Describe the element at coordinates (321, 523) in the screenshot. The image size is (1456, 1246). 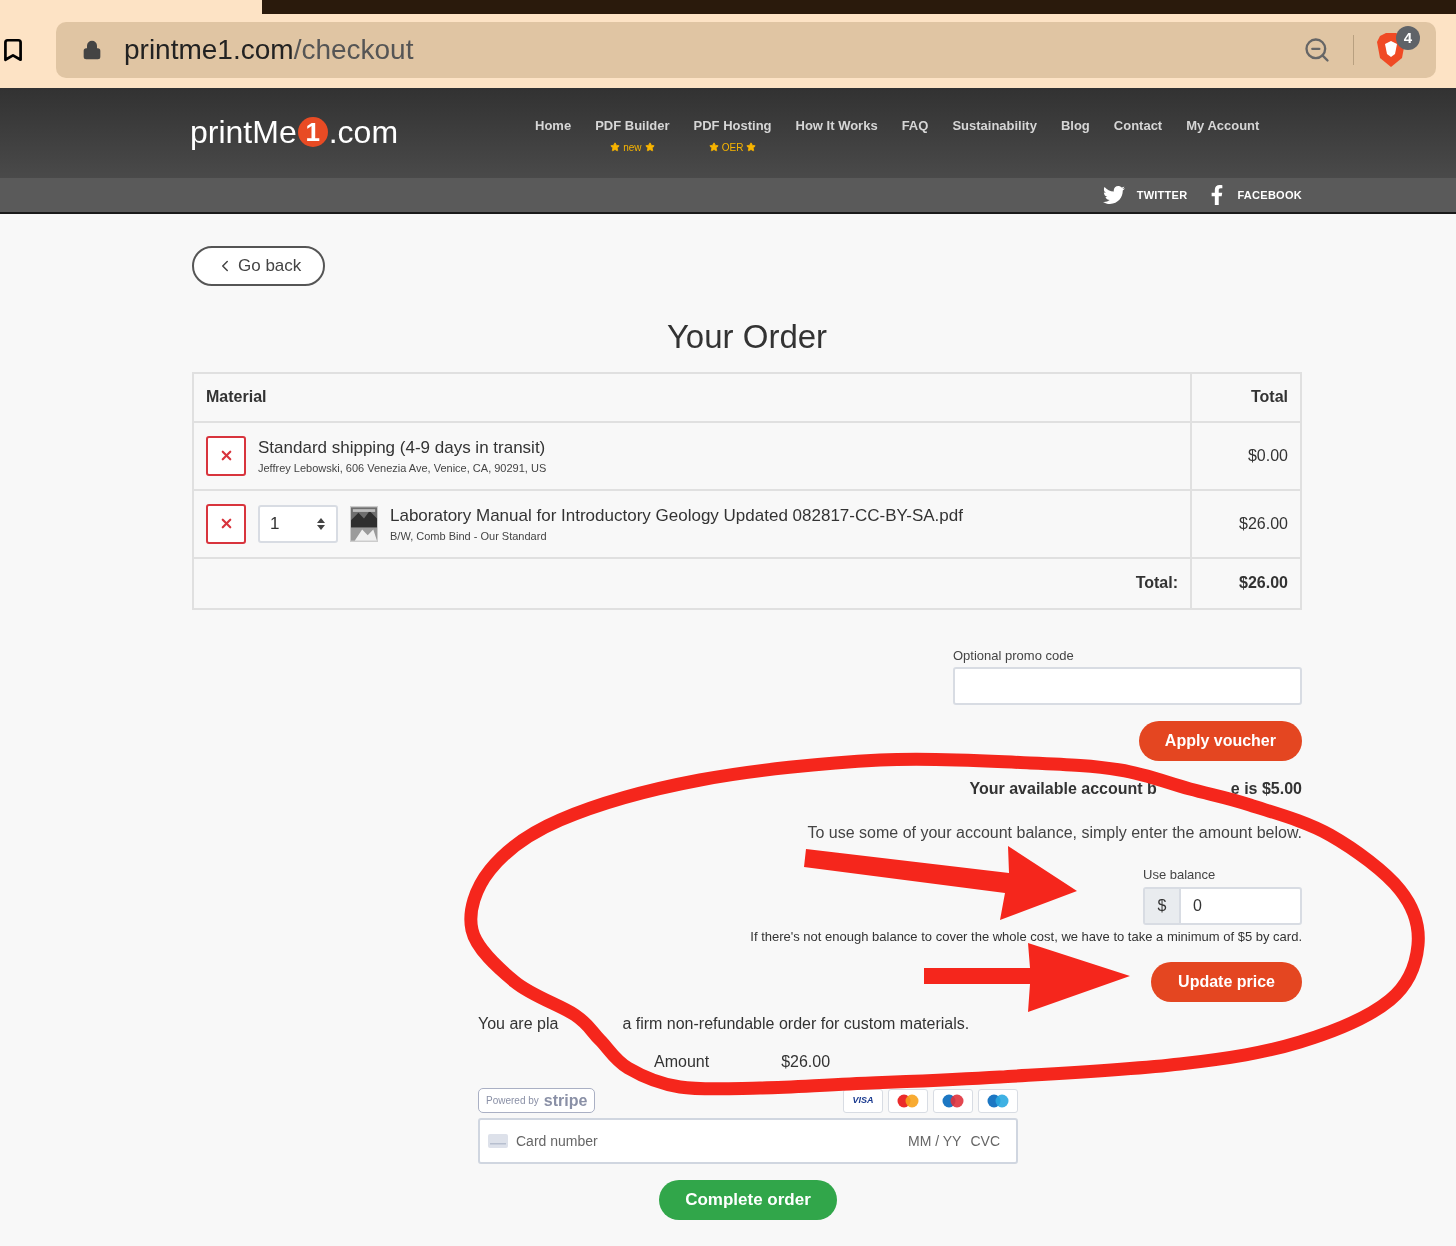
I see `spinner-icon` at that location.